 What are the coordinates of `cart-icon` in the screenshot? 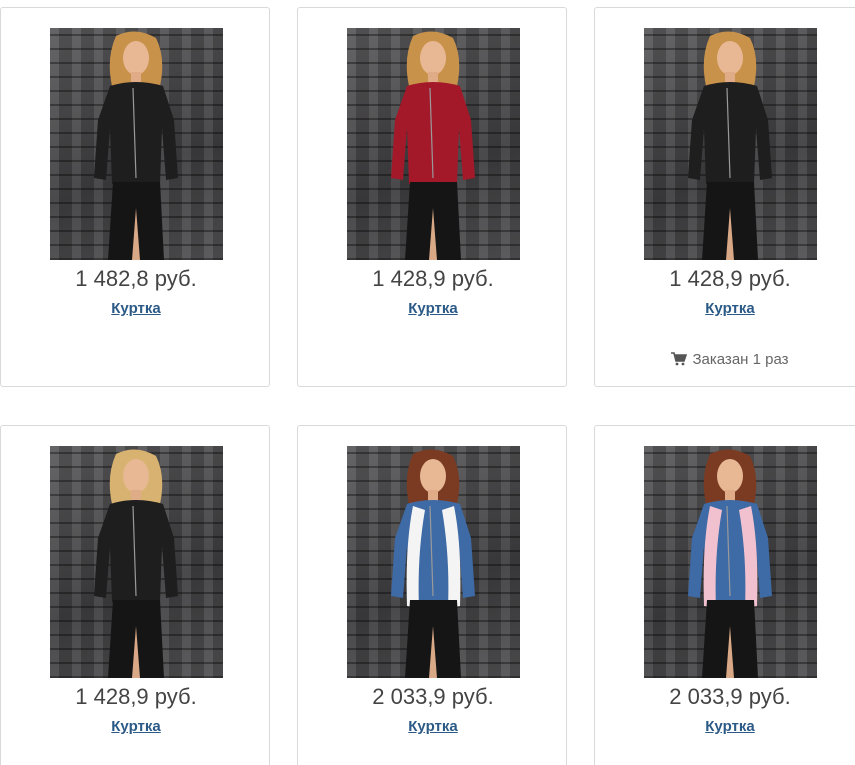 It's located at (679, 359).